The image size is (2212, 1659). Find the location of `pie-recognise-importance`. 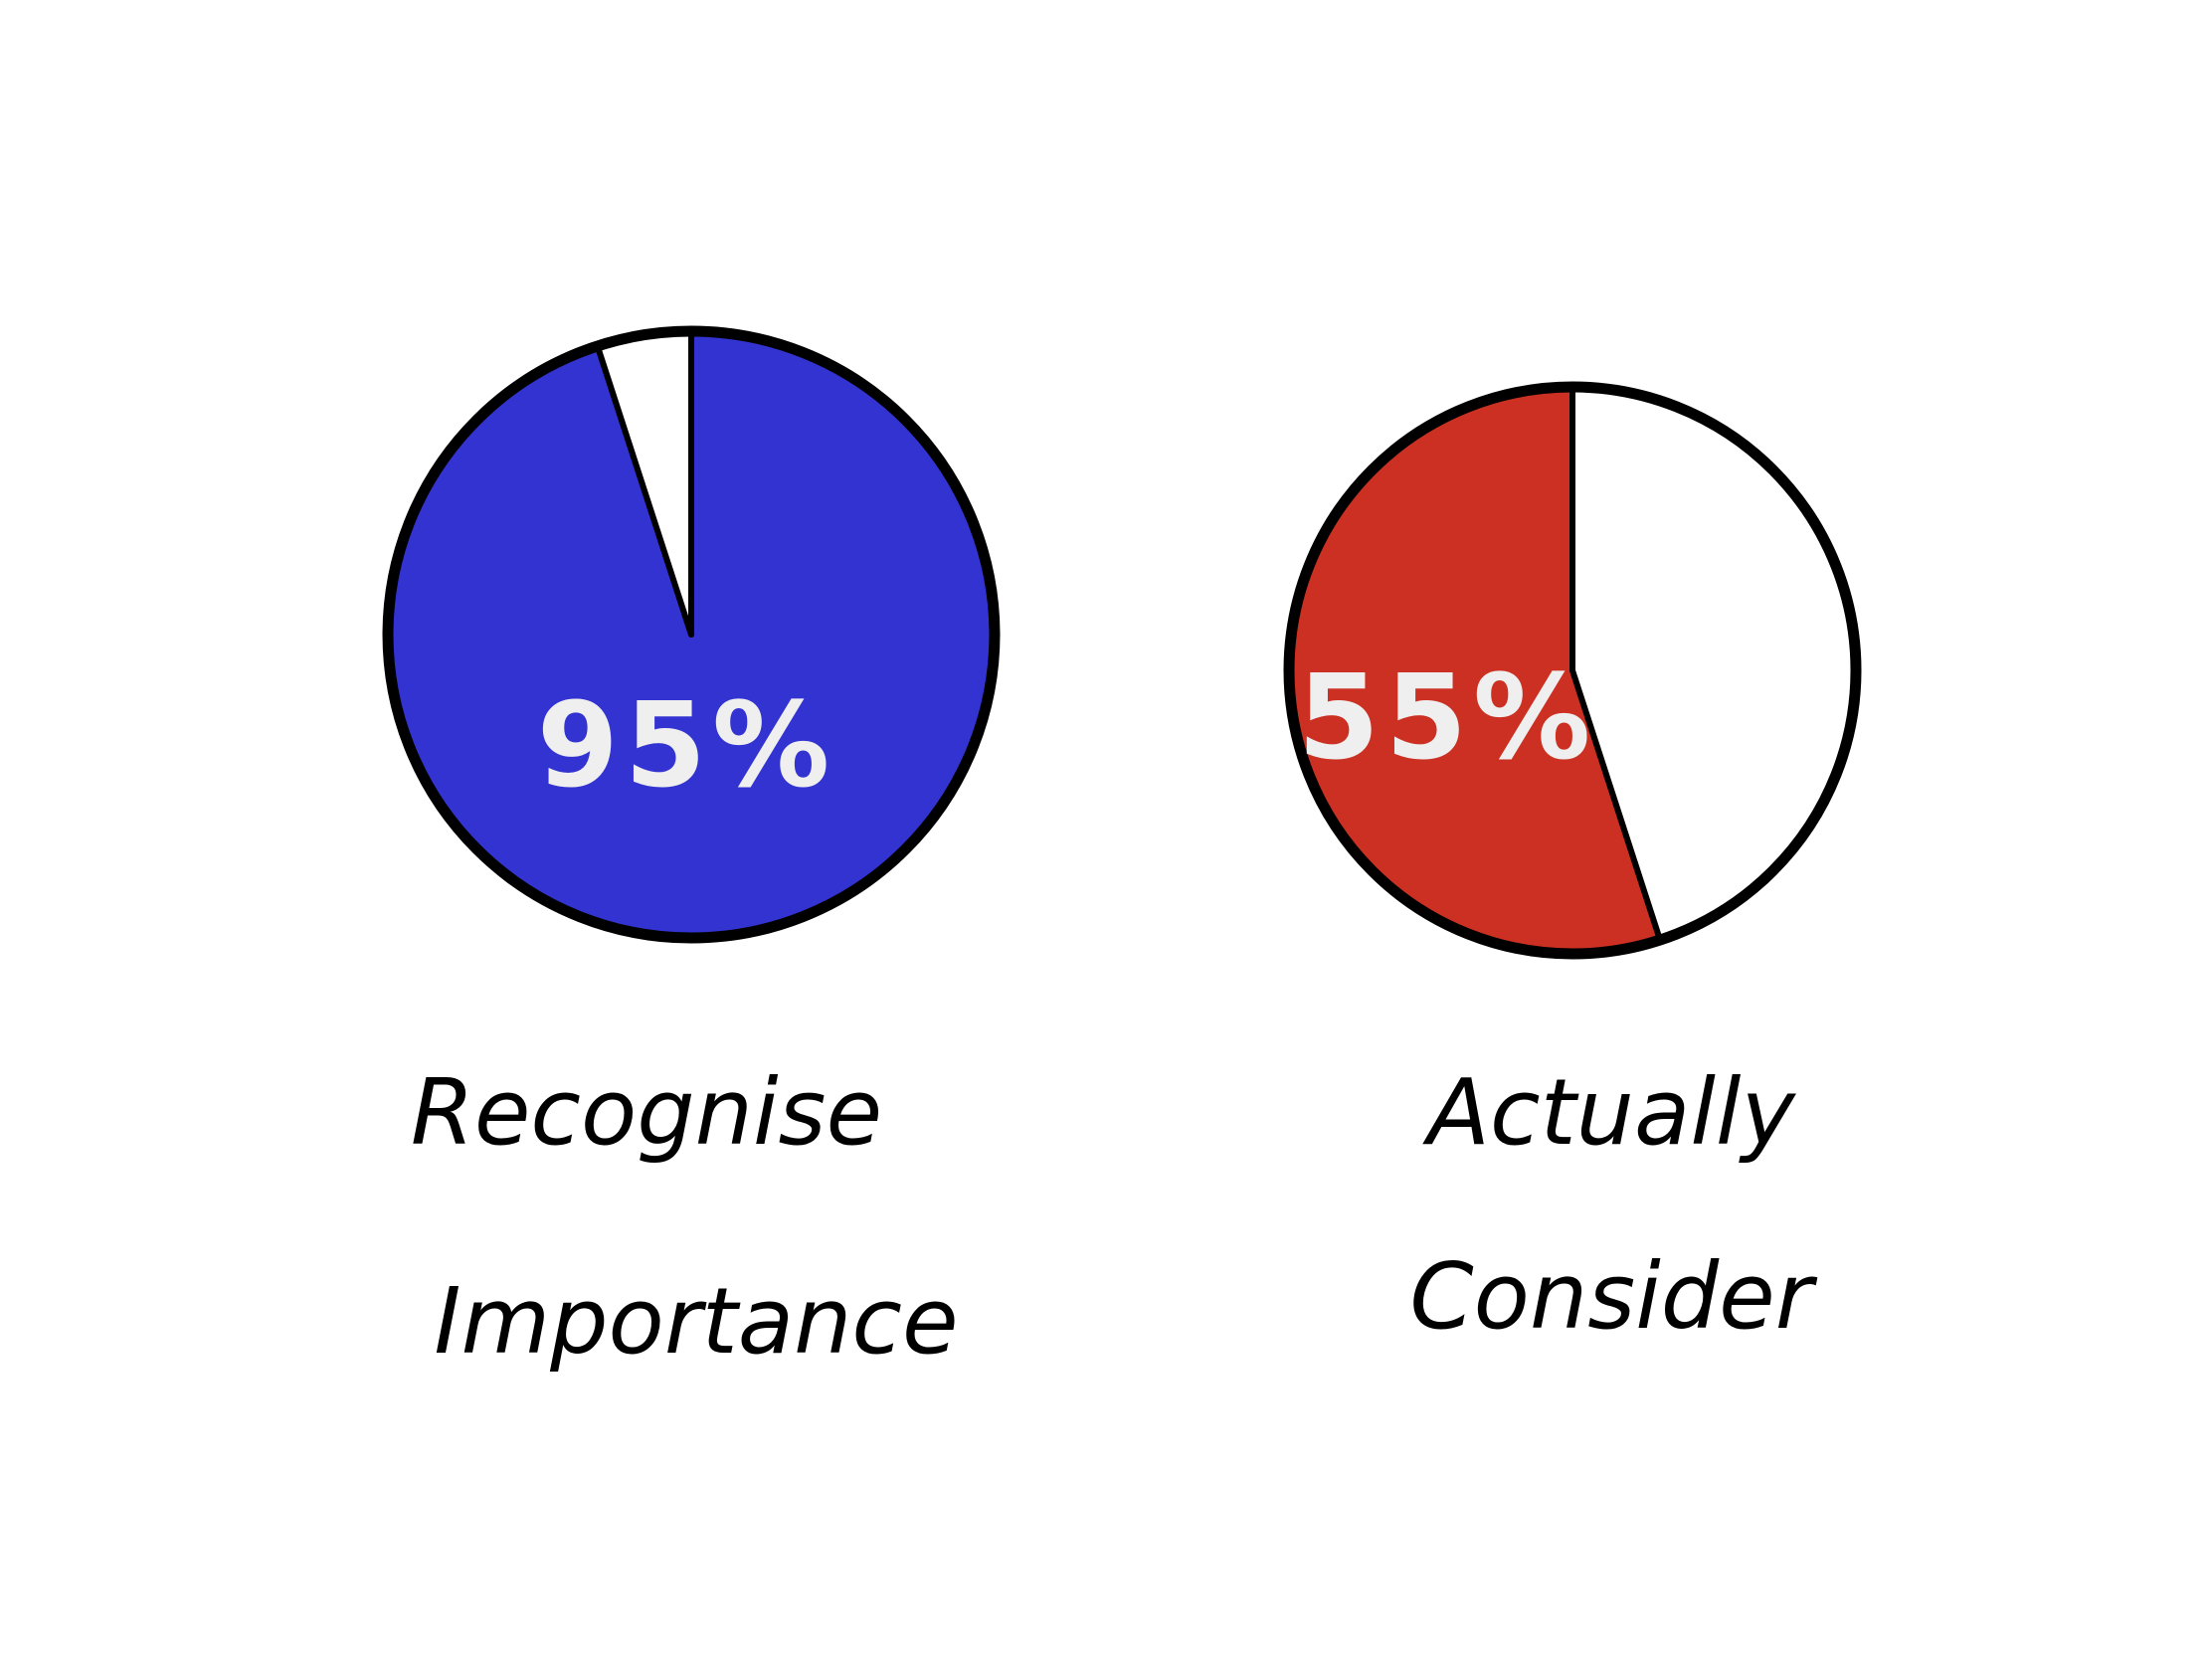

pie-recognise-importance is located at coordinates (691, 634).